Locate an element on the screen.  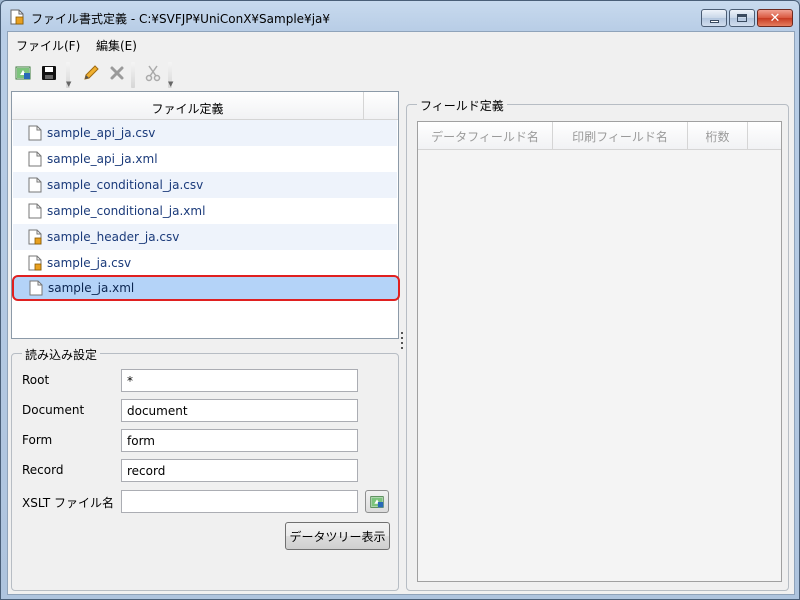
xslt-browse-button is located at coordinates (377, 501).